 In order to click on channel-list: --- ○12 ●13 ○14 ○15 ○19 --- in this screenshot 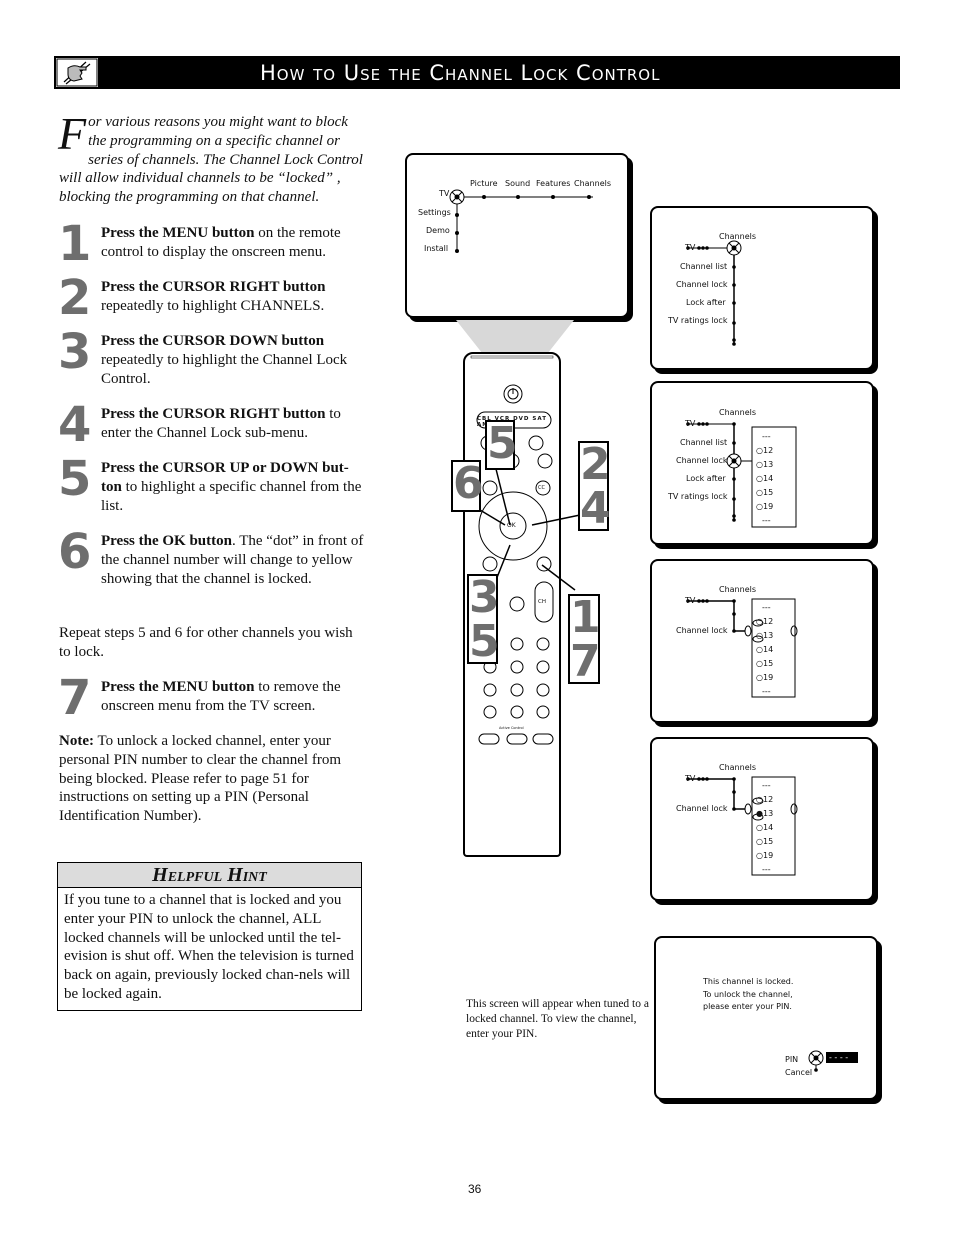, I will do `click(764, 828)`.